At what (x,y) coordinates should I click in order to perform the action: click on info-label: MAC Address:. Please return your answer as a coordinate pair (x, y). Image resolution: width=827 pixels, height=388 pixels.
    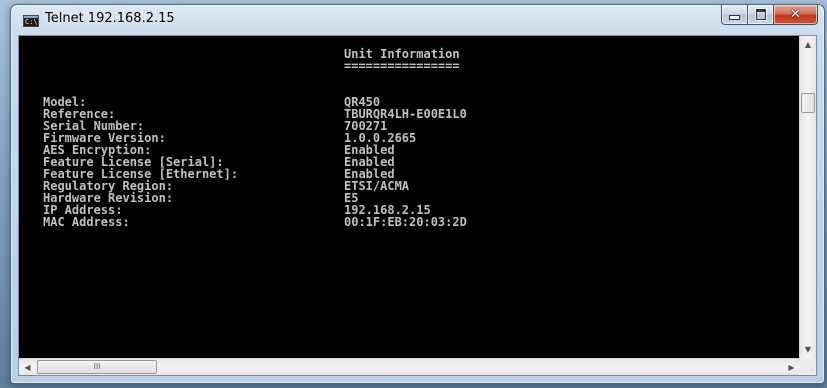
    Looking at the image, I should click on (86, 222).